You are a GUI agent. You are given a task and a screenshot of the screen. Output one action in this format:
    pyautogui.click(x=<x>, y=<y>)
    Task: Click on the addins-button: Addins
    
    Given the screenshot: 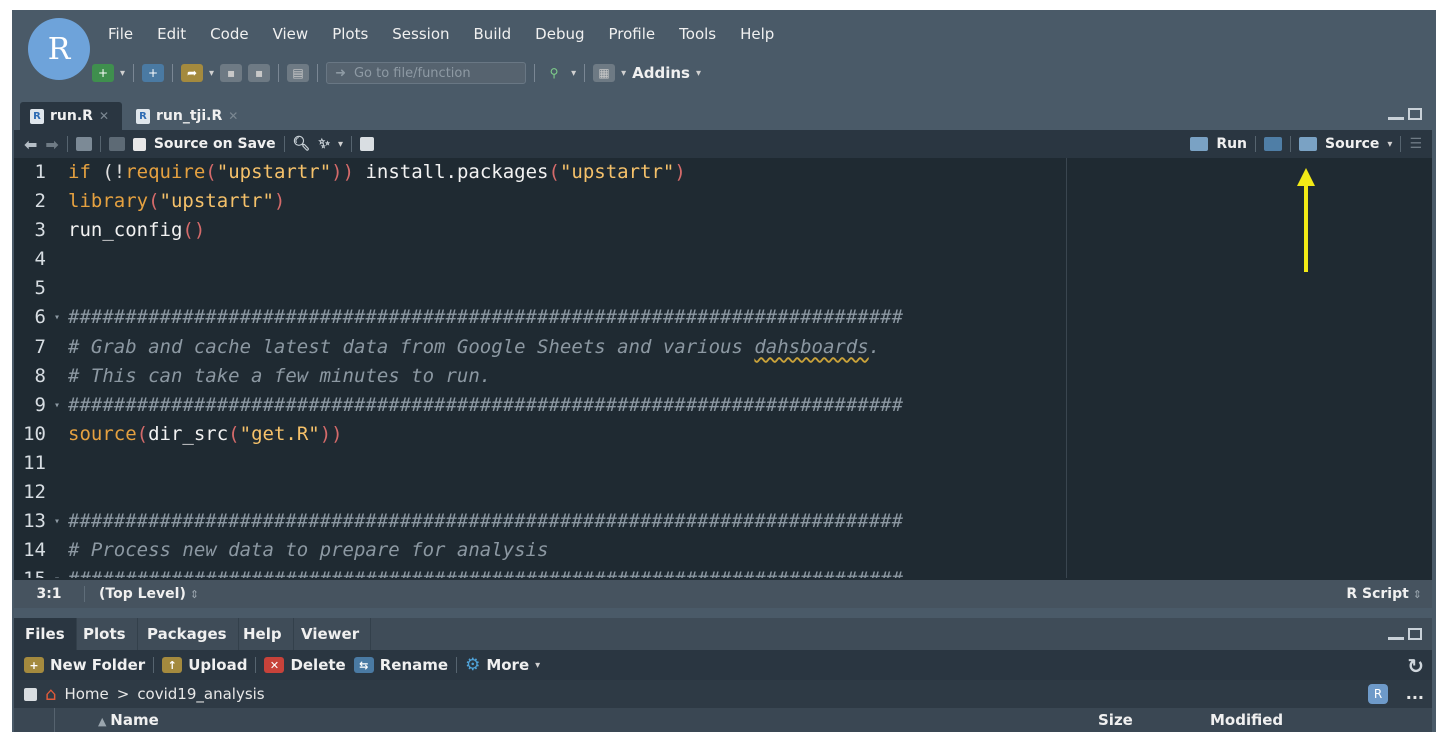 What is the action you would take?
    pyautogui.click(x=661, y=73)
    